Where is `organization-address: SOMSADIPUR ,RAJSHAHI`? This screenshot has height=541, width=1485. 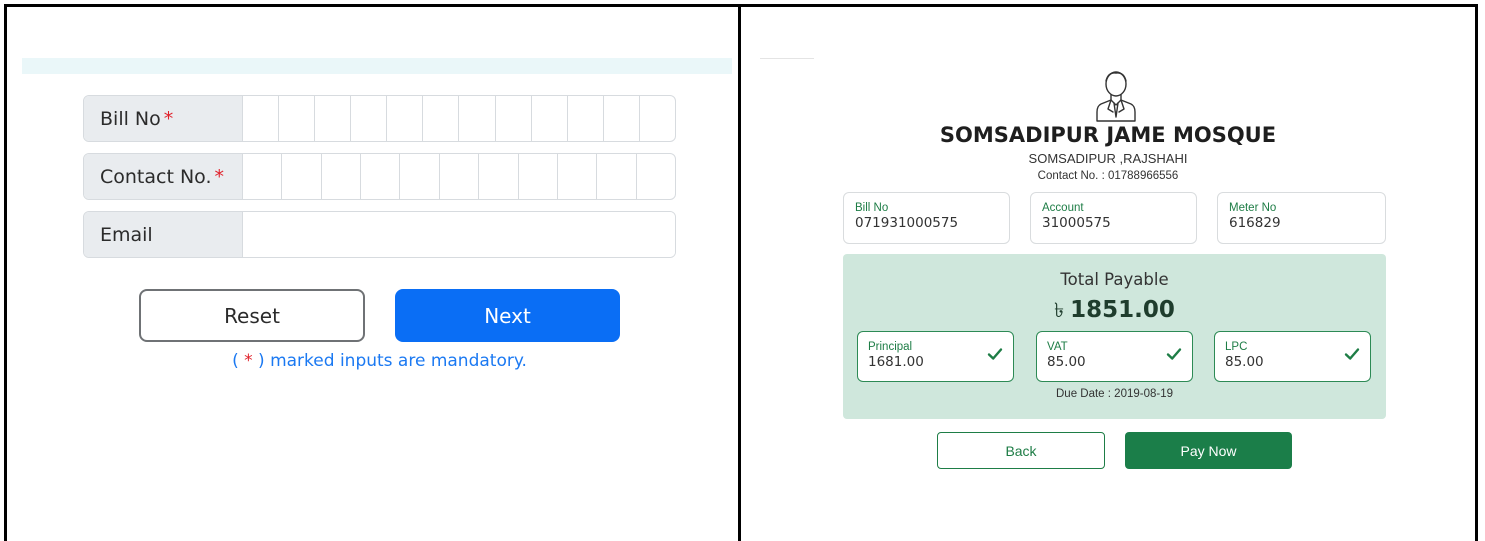
organization-address: SOMSADIPUR ,RAJSHAHI is located at coordinates (1108, 158).